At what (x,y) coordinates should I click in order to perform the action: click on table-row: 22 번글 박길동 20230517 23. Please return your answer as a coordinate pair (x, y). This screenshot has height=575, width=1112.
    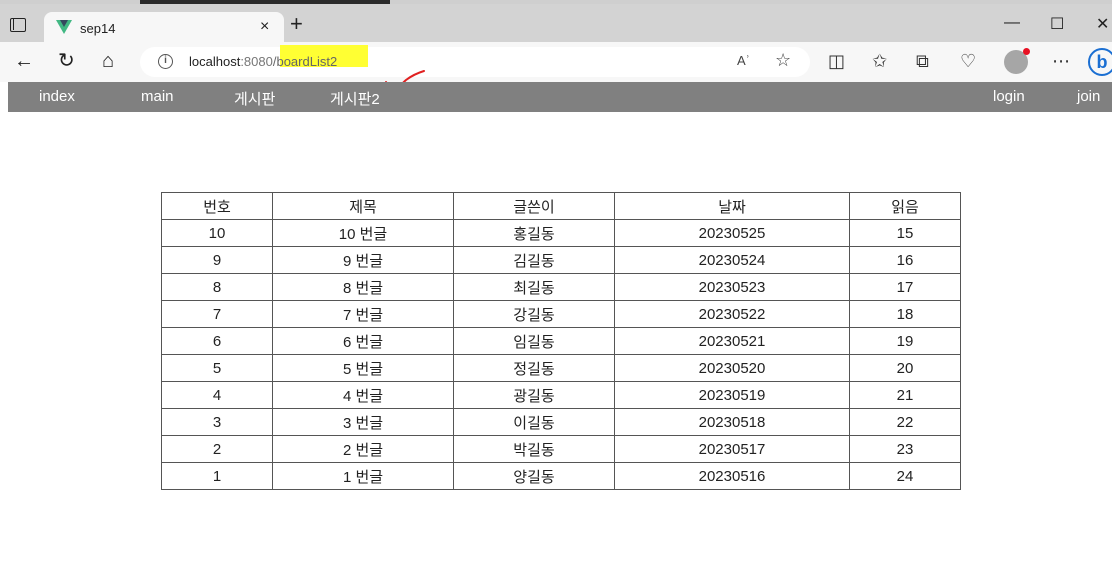
    Looking at the image, I should click on (561, 449).